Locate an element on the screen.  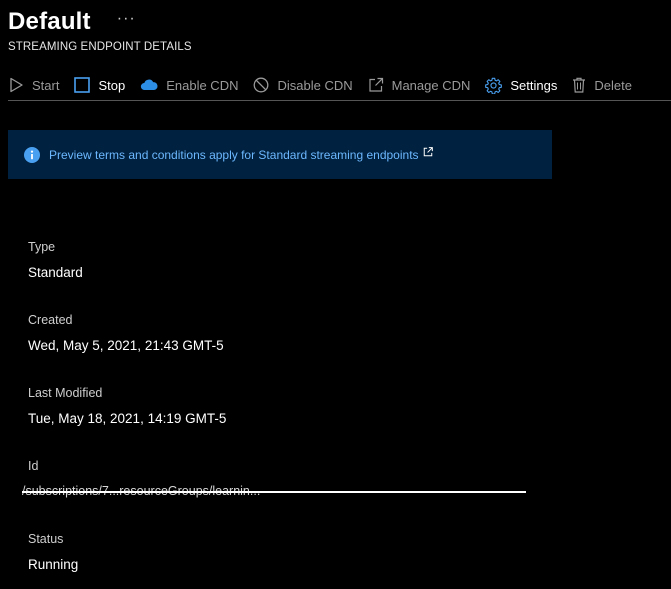
block-icon is located at coordinates (261, 85).